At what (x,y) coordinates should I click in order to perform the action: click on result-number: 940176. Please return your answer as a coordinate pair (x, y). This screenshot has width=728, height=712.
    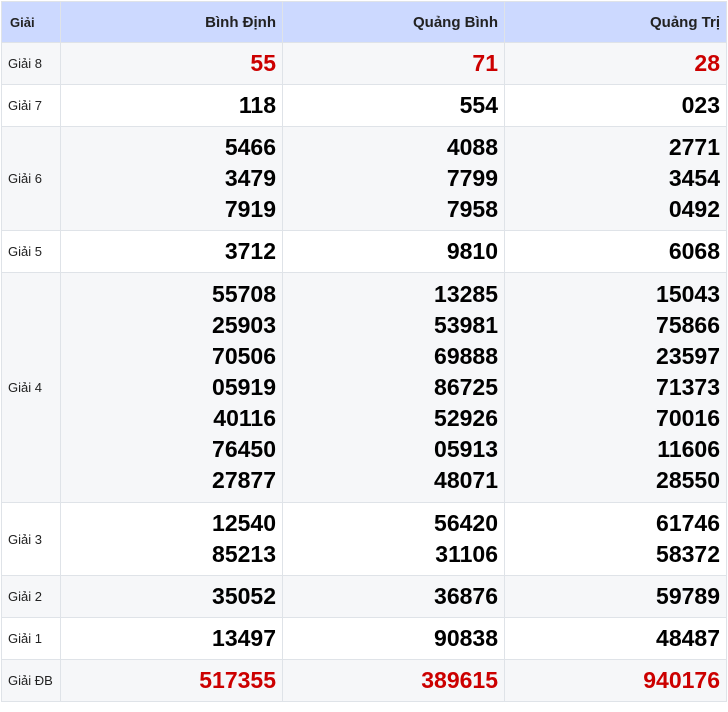
    Looking at the image, I should click on (681, 680).